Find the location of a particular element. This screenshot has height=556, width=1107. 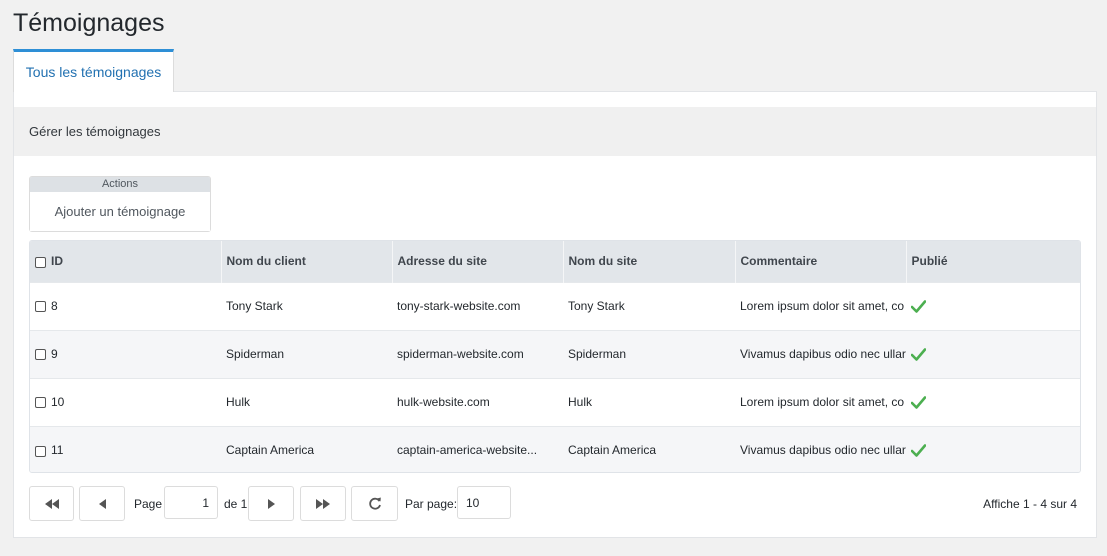

cell-id: 9 is located at coordinates (54, 354).